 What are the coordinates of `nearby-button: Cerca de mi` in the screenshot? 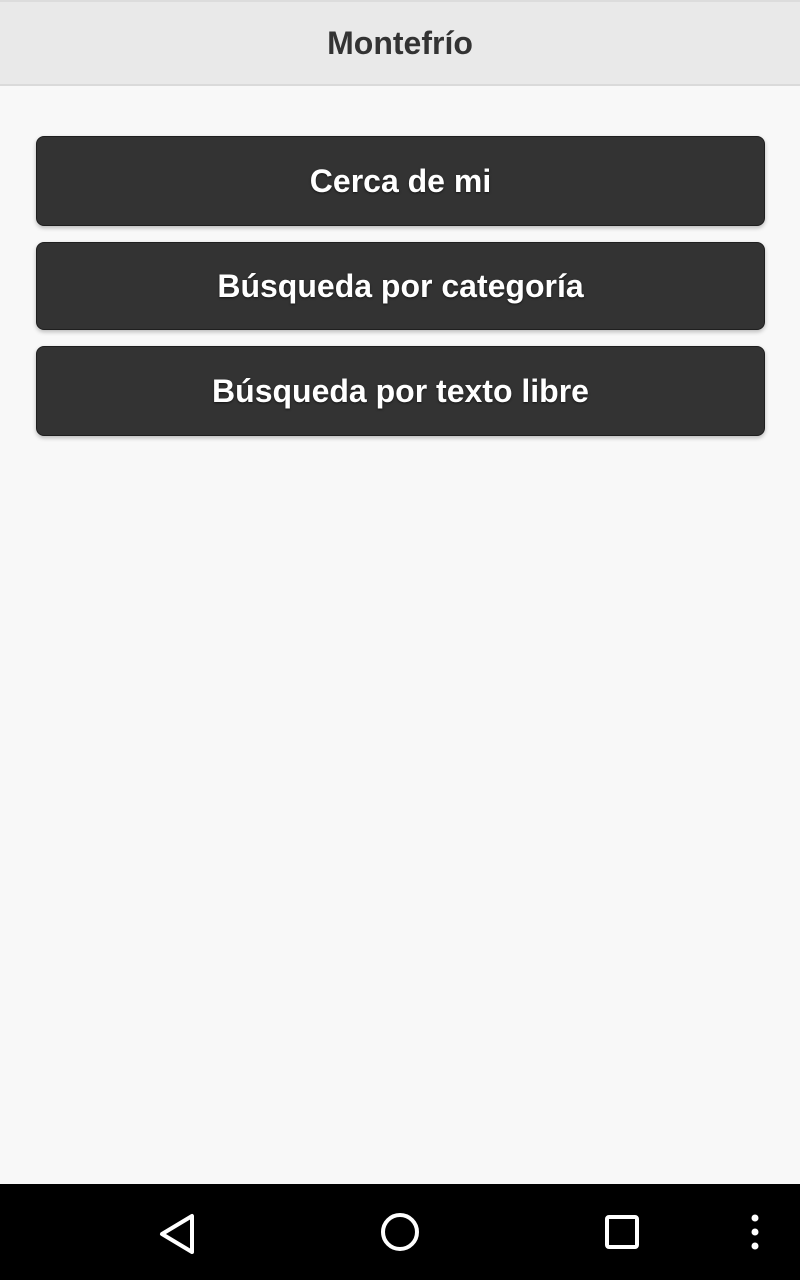 It's located at (400, 181).